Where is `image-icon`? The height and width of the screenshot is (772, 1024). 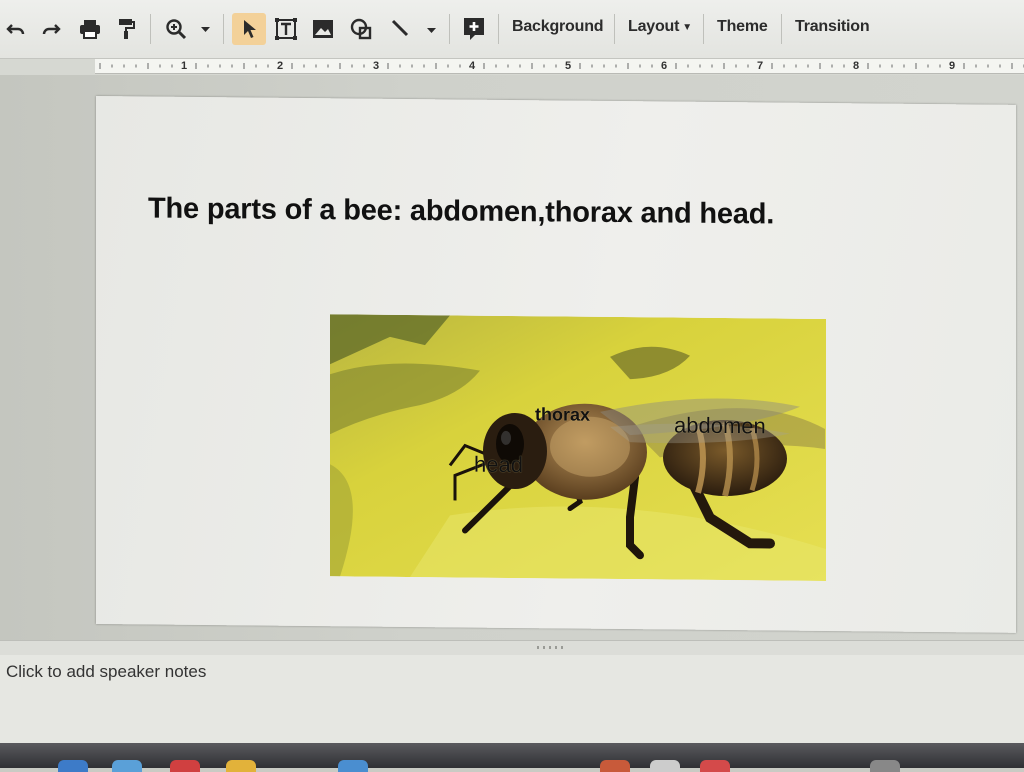 image-icon is located at coordinates (323, 29).